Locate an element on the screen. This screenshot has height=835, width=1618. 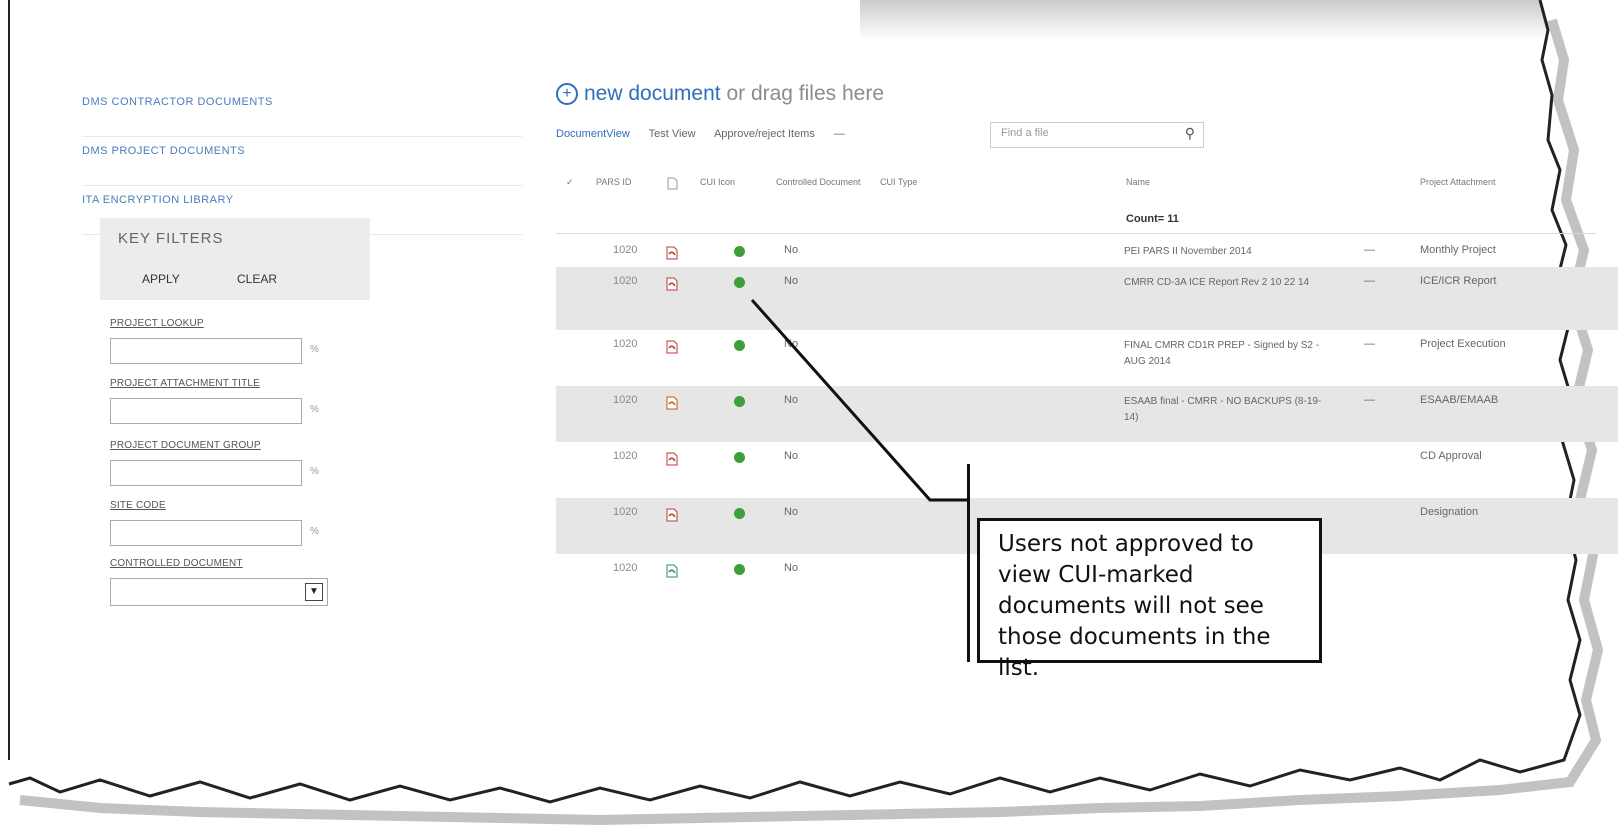
callout-bracket is located at coordinates (968, 563).